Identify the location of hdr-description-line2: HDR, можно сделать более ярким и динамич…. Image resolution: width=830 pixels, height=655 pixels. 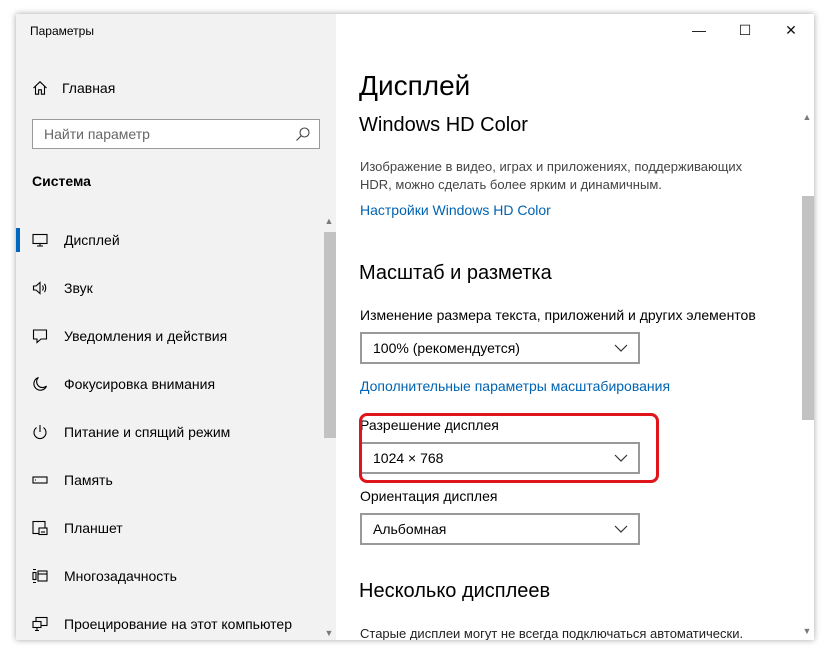
(511, 184).